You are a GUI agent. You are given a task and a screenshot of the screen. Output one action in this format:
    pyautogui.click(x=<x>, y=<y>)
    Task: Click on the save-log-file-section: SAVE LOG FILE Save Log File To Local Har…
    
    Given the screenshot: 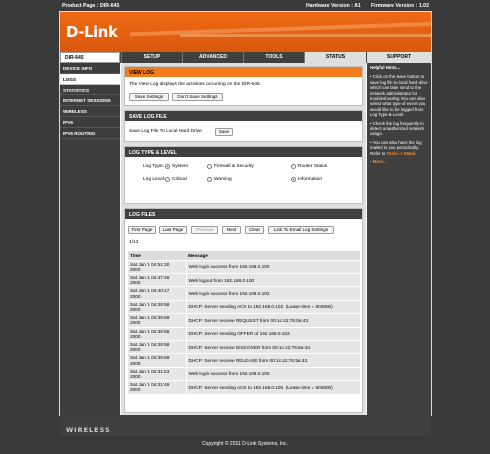 What is the action you would take?
    pyautogui.click(x=243, y=126)
    